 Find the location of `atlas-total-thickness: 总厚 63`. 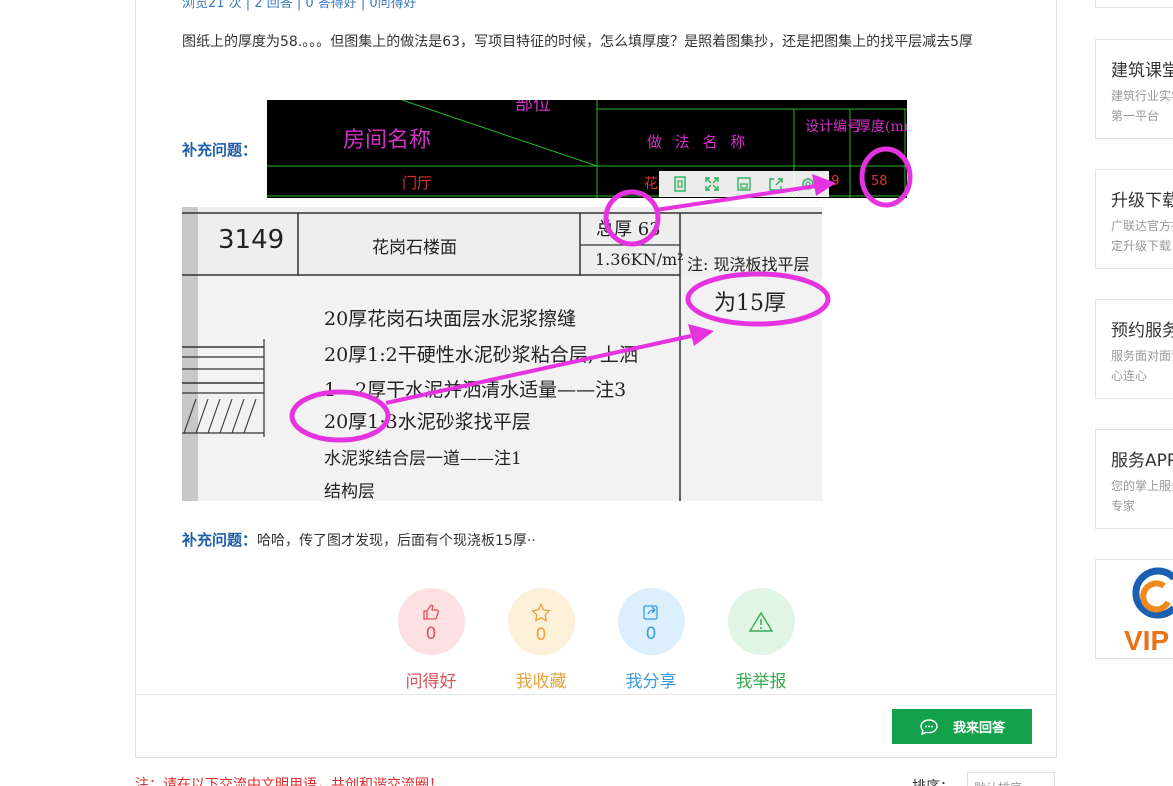

atlas-total-thickness: 总厚 63 is located at coordinates (628, 229).